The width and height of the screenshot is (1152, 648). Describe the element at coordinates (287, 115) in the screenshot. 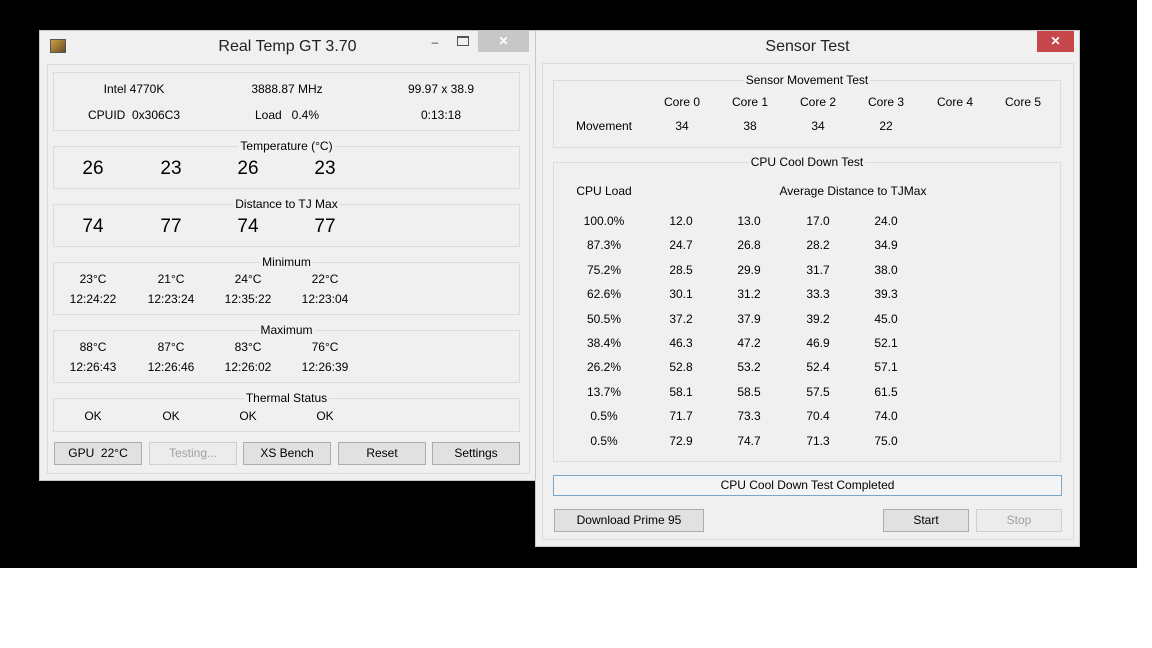

I see `cpu-load: Load 0.4%` at that location.